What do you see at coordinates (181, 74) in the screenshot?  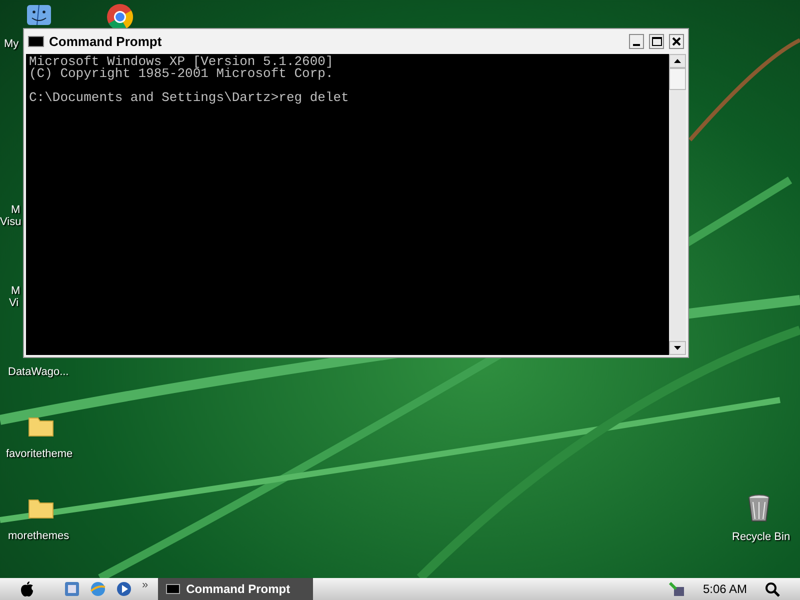 I see `console-line: (C) Copyright 1985-2001 Microsoft Corp.` at bounding box center [181, 74].